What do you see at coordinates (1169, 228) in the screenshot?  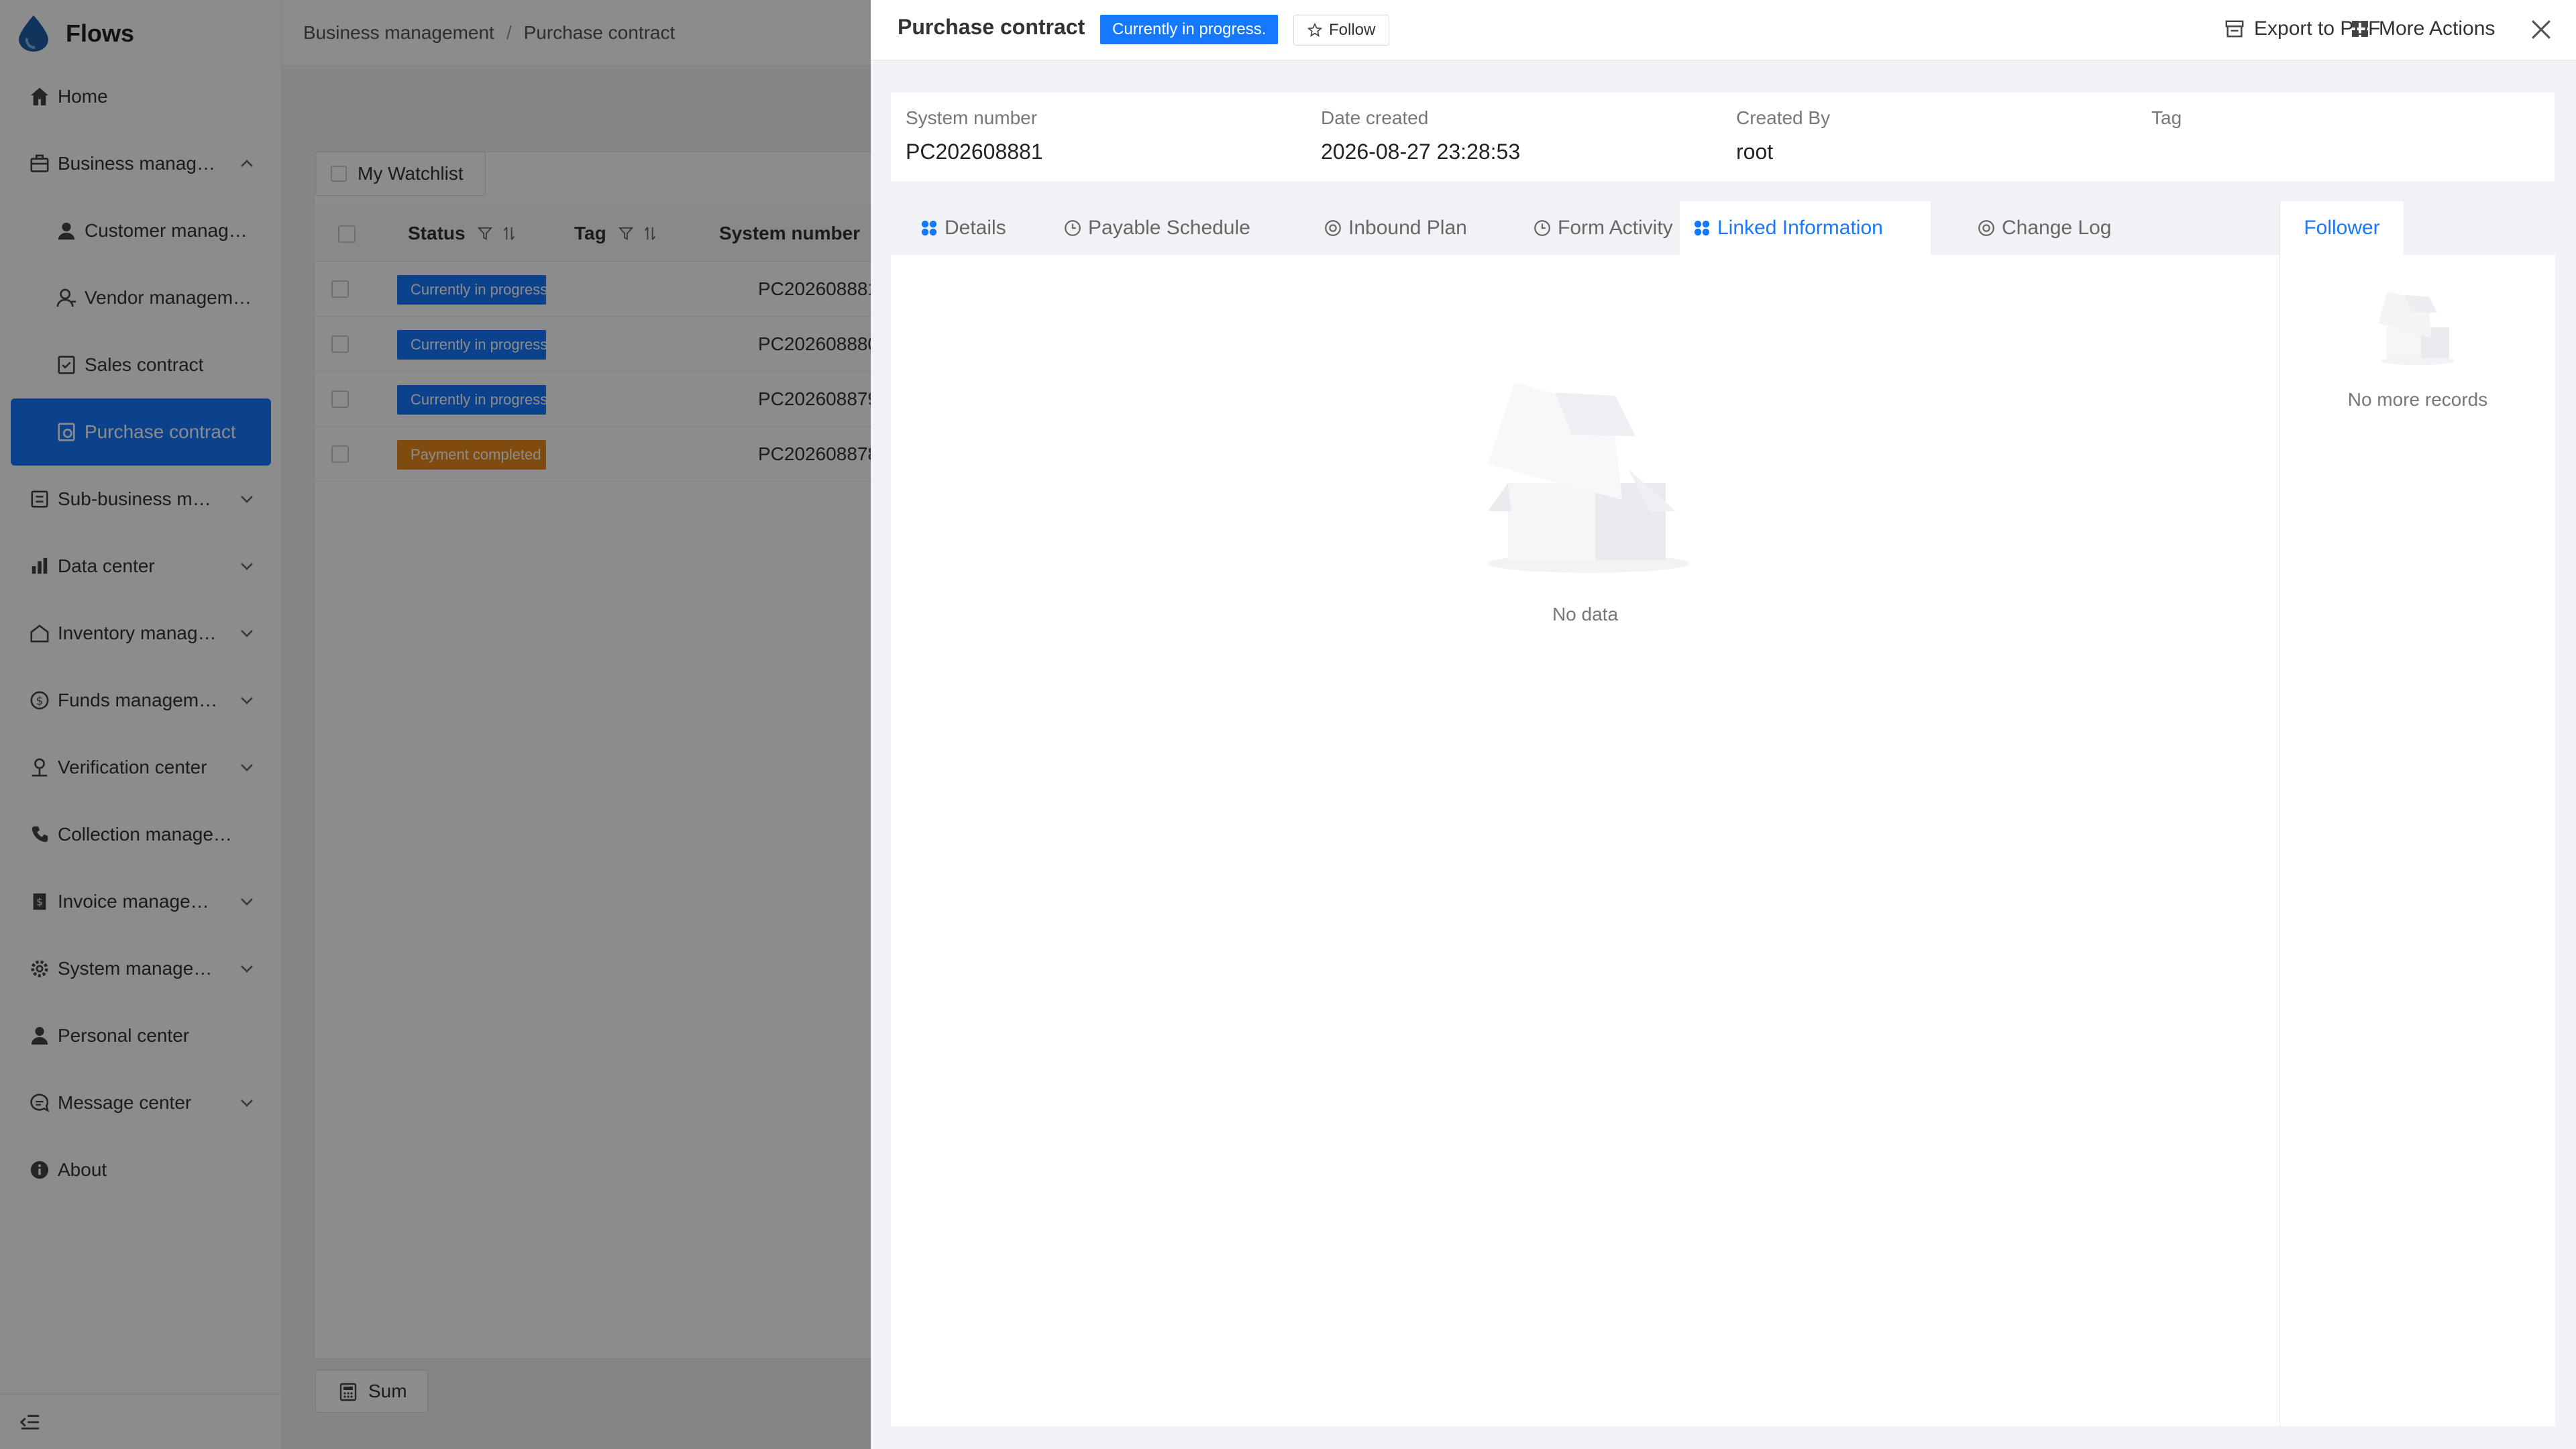 I see `tab-label: Payable Schedule` at bounding box center [1169, 228].